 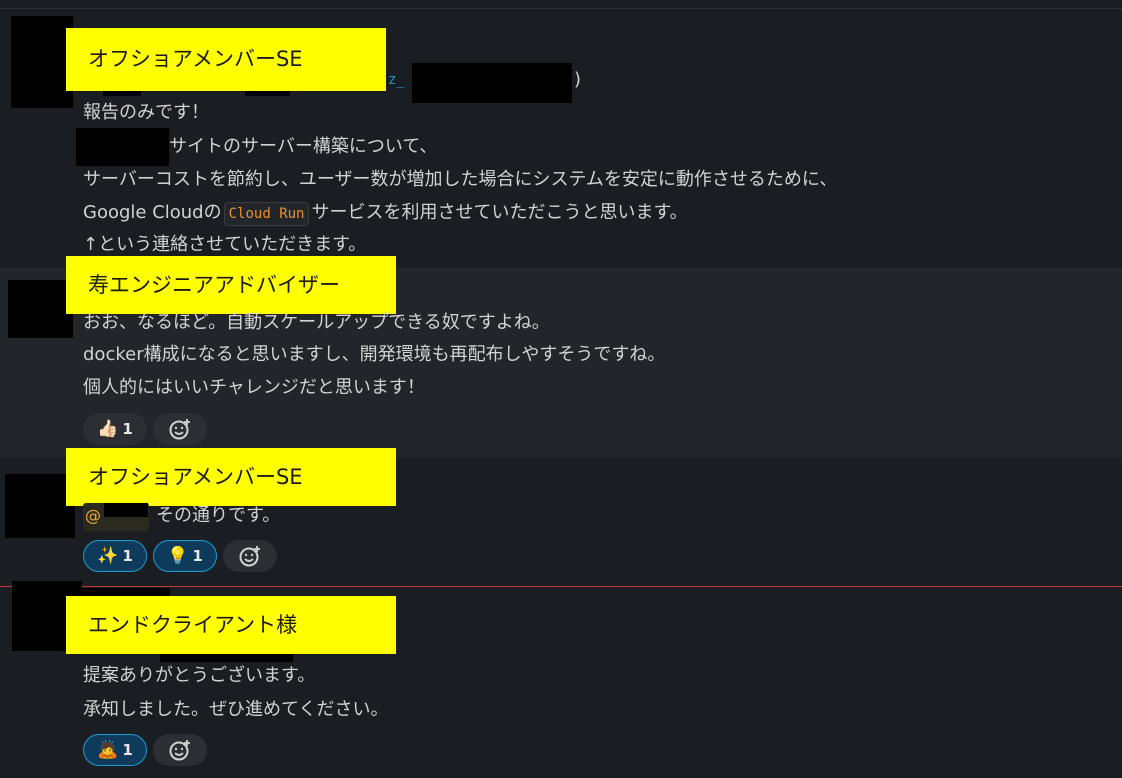 I want to click on message-text: サービスを利用させていただこうと思います。, so click(x=499, y=212).